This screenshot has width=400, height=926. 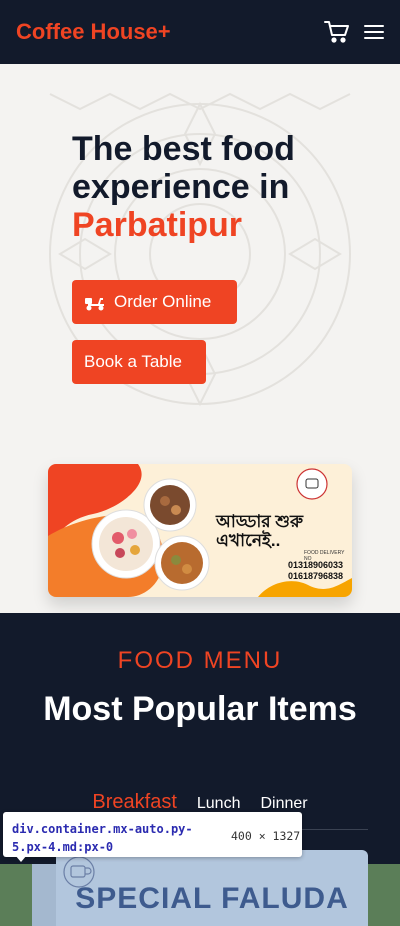 I want to click on order-online-label: Order Online, so click(x=163, y=301).